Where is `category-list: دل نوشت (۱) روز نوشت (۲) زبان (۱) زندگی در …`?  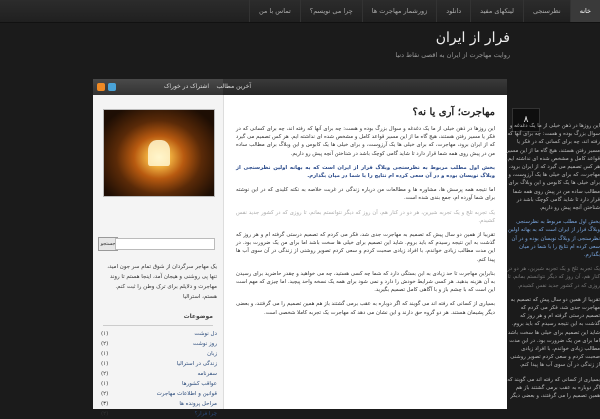 category-list: دل نوشت (۱) روز نوشت (۲) زبان (۱) زندگی در … is located at coordinates (159, 374).